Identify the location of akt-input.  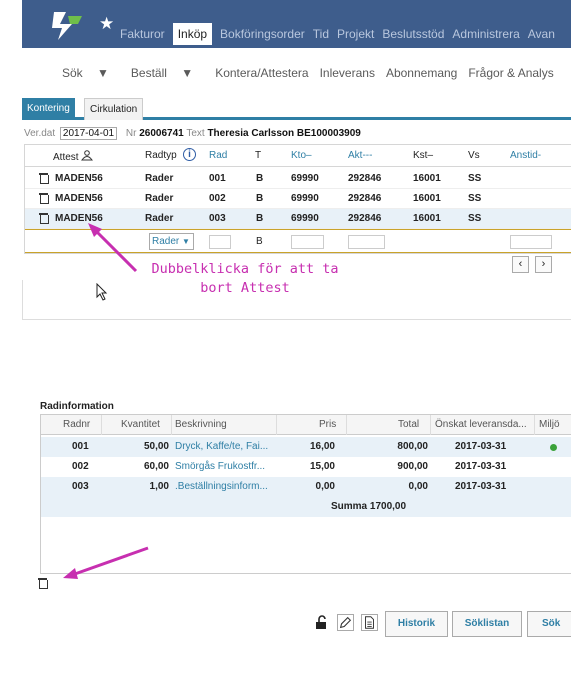
(366, 242).